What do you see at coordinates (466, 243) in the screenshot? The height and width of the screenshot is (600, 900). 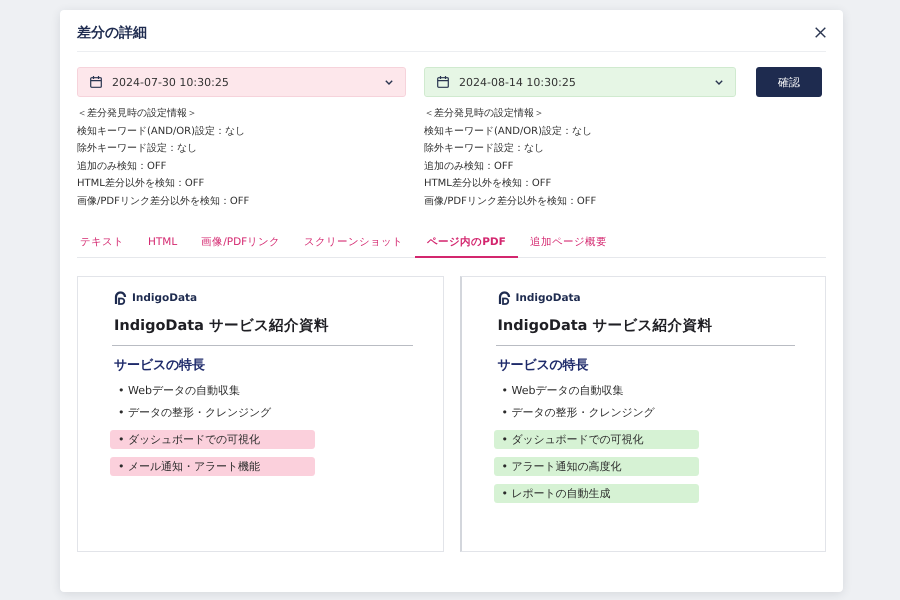 I see `tab: ページ内のPDF` at bounding box center [466, 243].